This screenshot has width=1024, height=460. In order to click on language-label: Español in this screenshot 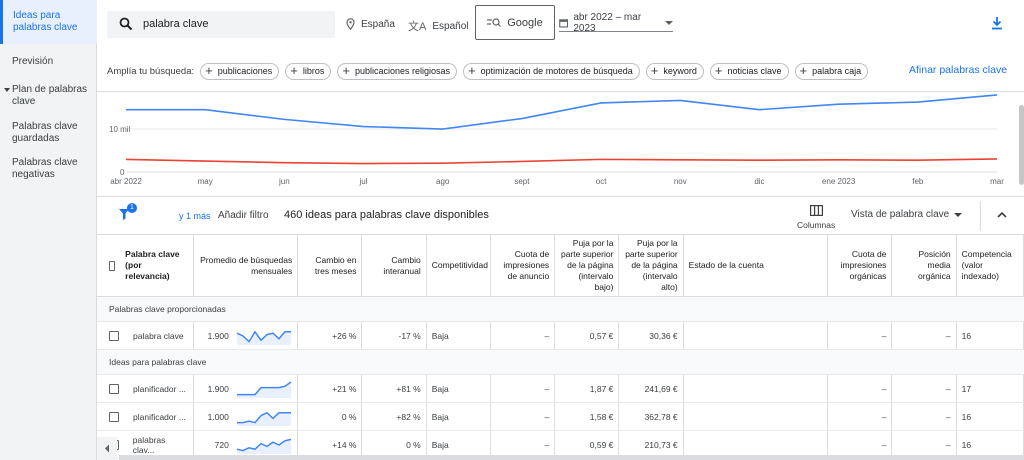, I will do `click(450, 26)`.